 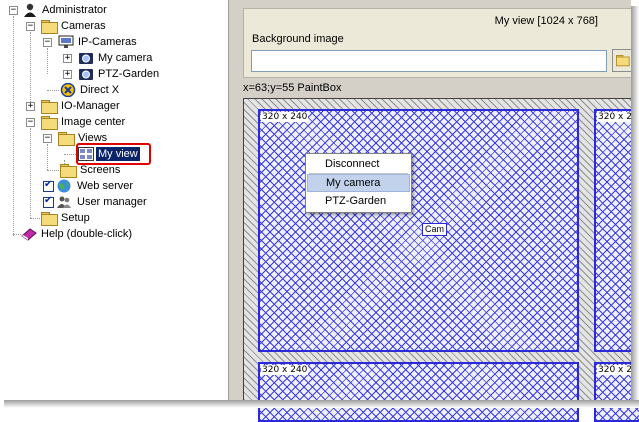 I want to click on tree-item-help: Help (double-click), so click(x=85, y=234).